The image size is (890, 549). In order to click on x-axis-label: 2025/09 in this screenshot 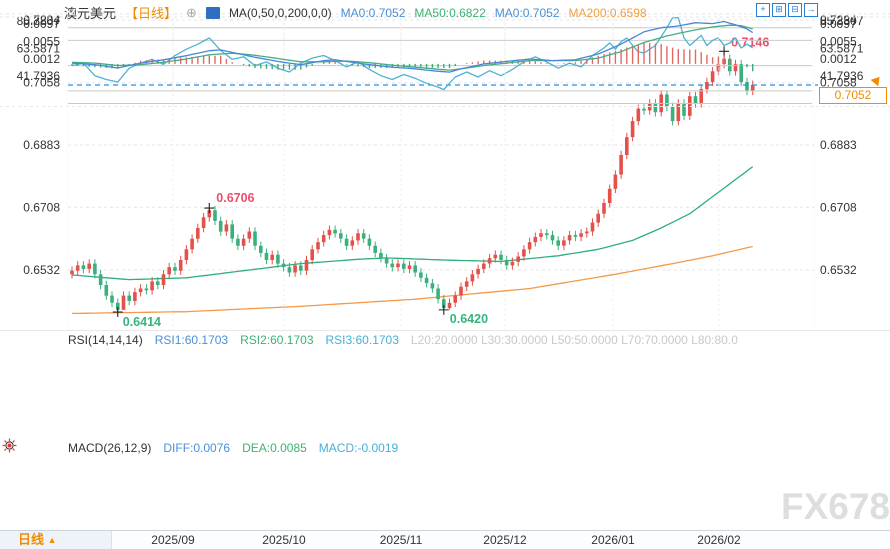, I will do `click(173, 540)`.